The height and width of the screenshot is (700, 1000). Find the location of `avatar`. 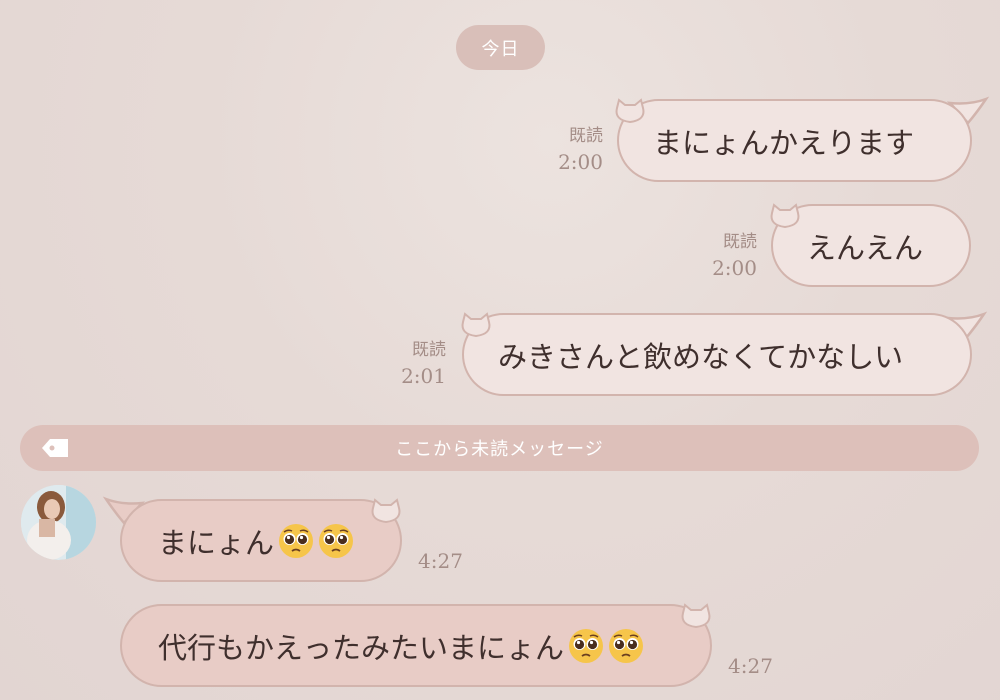

avatar is located at coordinates (58, 522).